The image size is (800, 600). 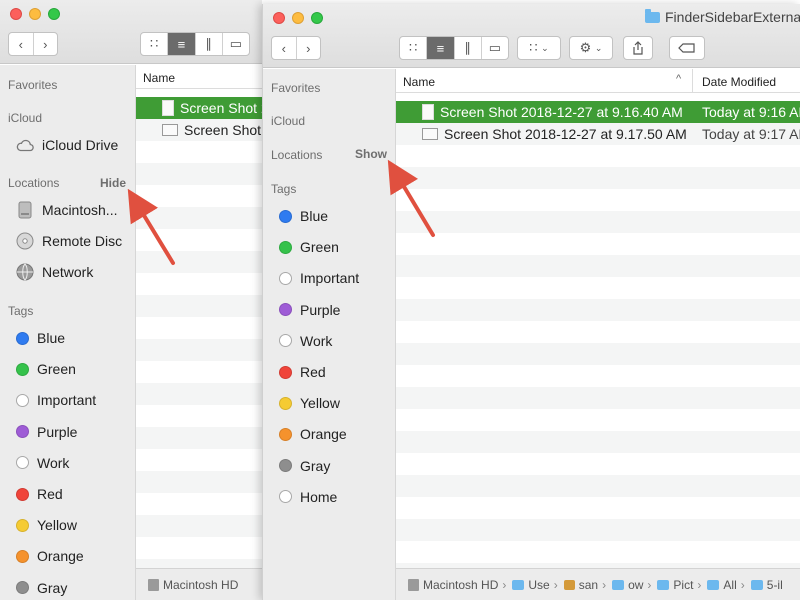 I want to click on sidebar-item-label: Green, so click(x=319, y=247).